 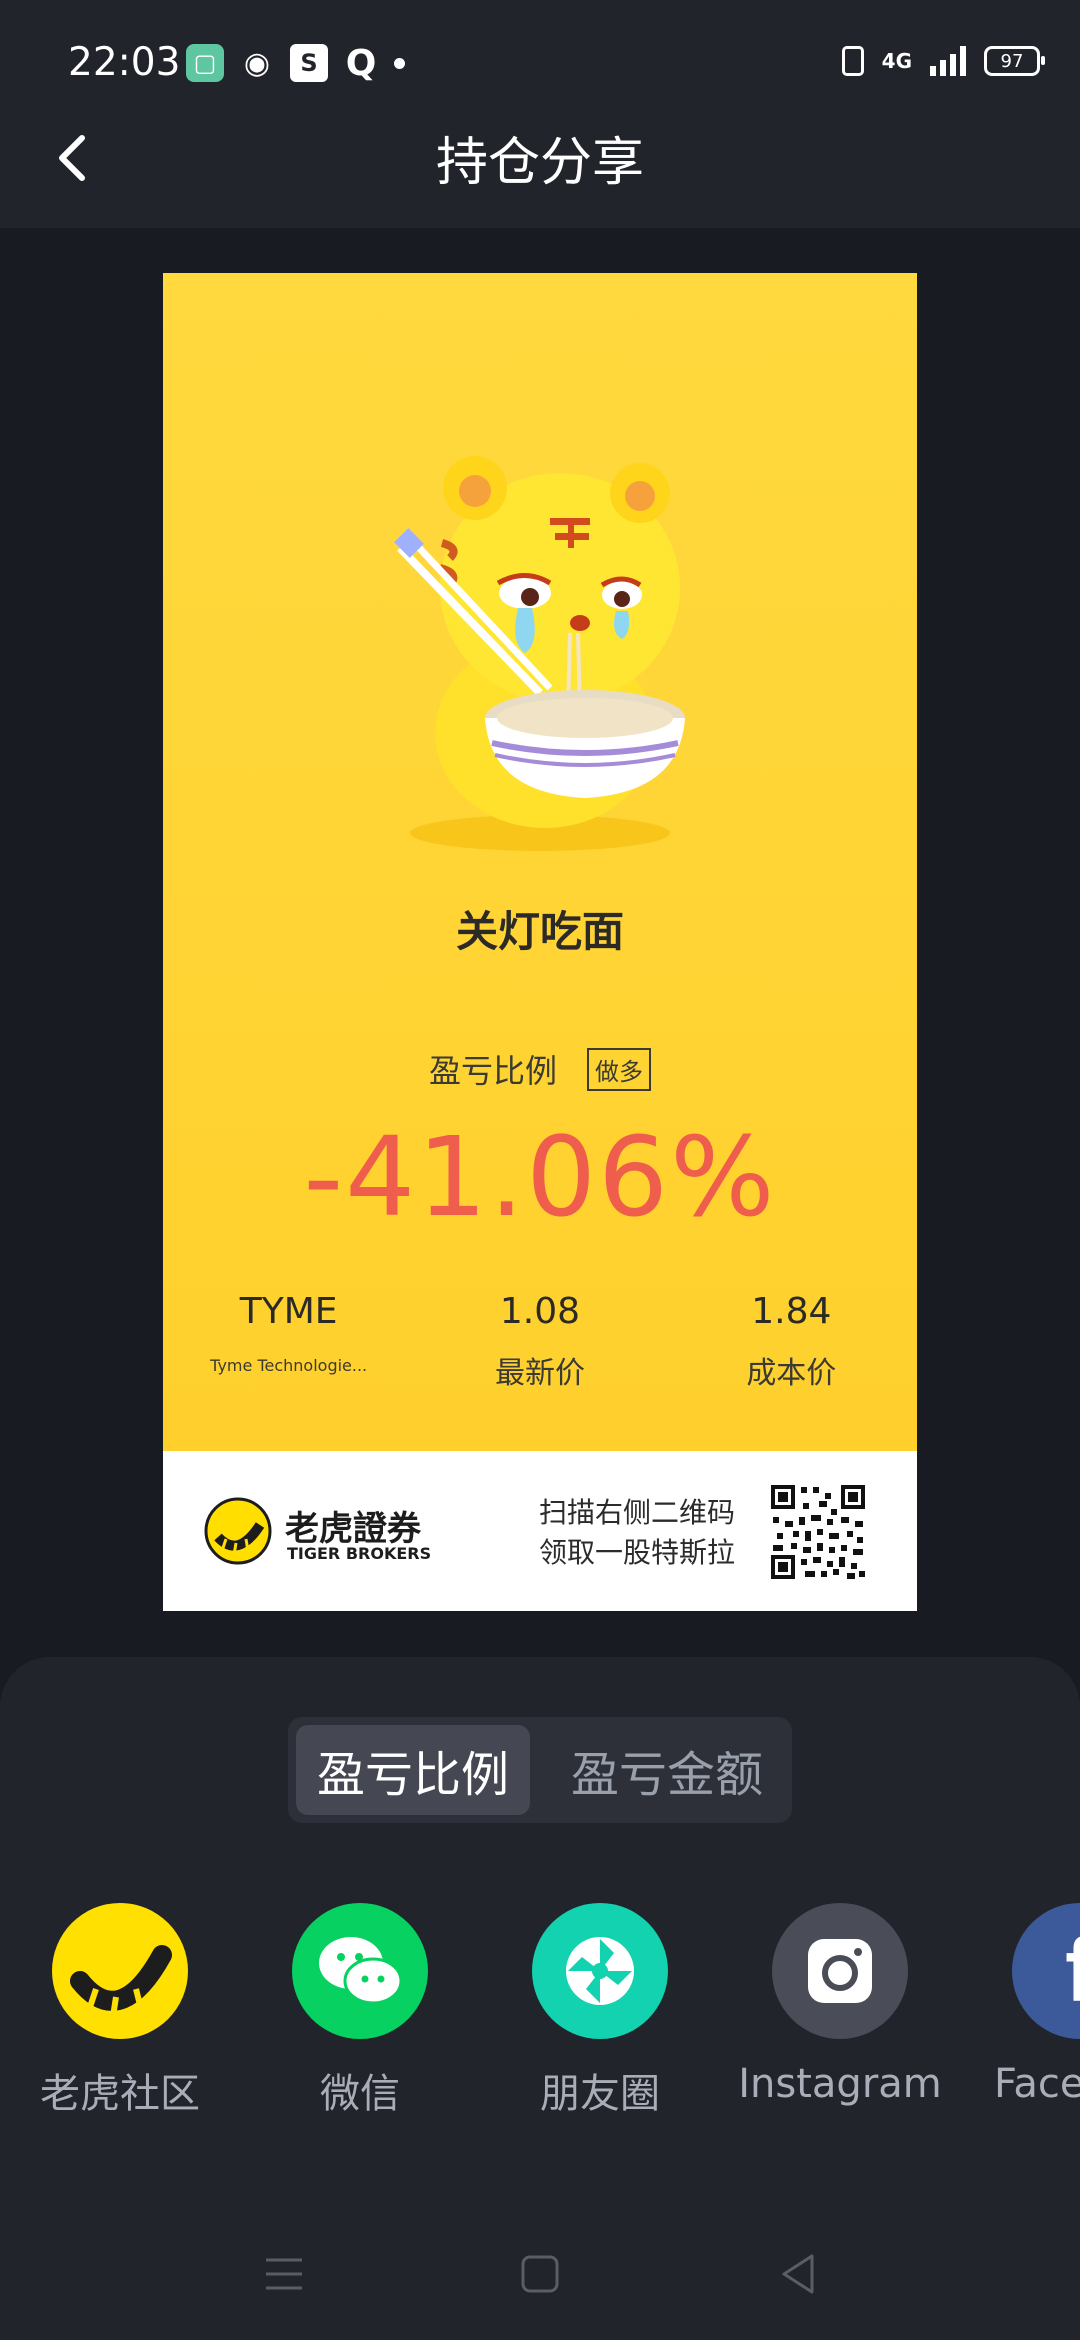 What do you see at coordinates (540, 1177) in the screenshot?
I see `profit-loss-ratio-value: -41.06%` at bounding box center [540, 1177].